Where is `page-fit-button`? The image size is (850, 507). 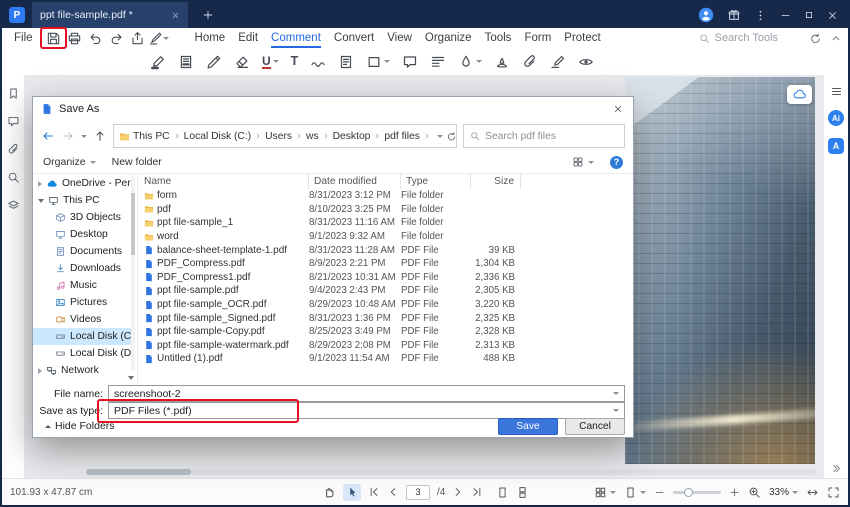 page-fit-button is located at coordinates (635, 492).